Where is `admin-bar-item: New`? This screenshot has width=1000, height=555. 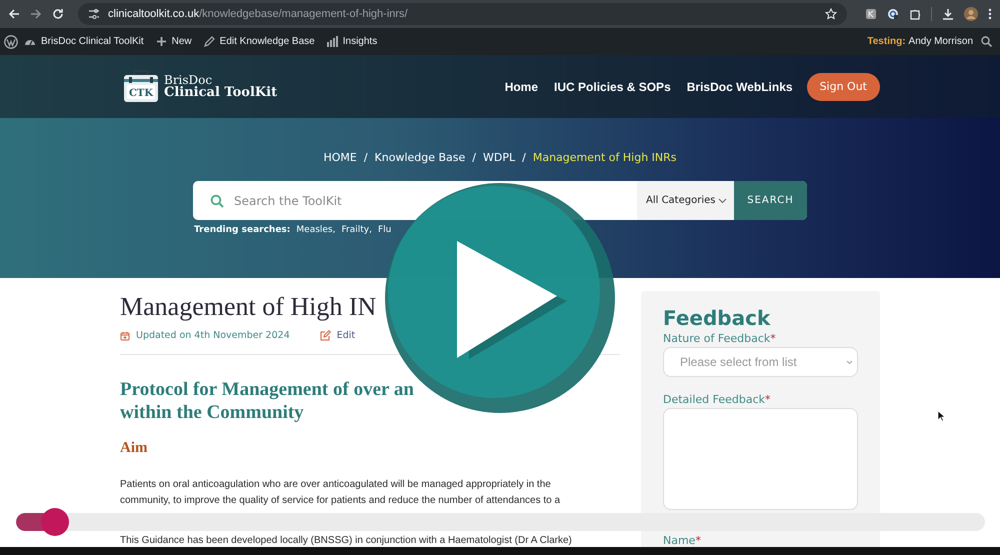 admin-bar-item: New is located at coordinates (174, 41).